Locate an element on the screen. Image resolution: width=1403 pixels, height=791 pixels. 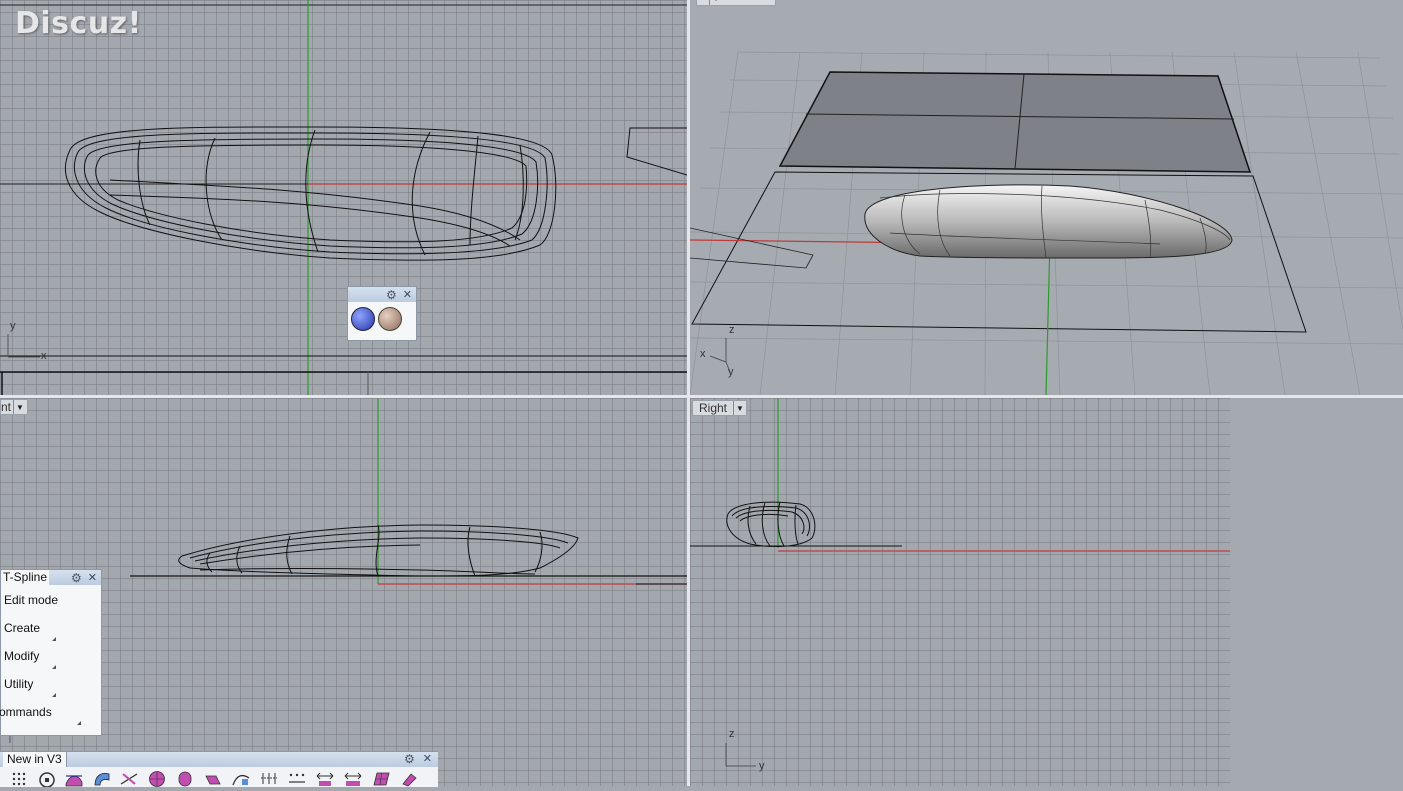
tsplines-item-edit-mode: Edit mode is located at coordinates (31, 600).